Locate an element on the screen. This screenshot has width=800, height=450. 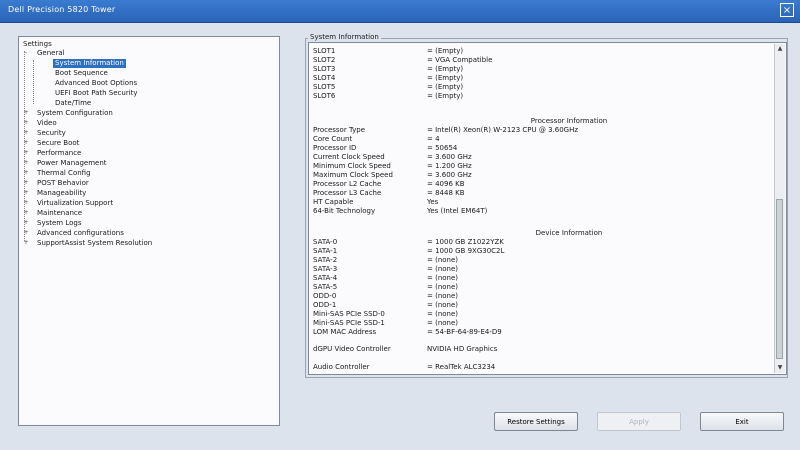
tree-guide-line is located at coordinates (33, 82).